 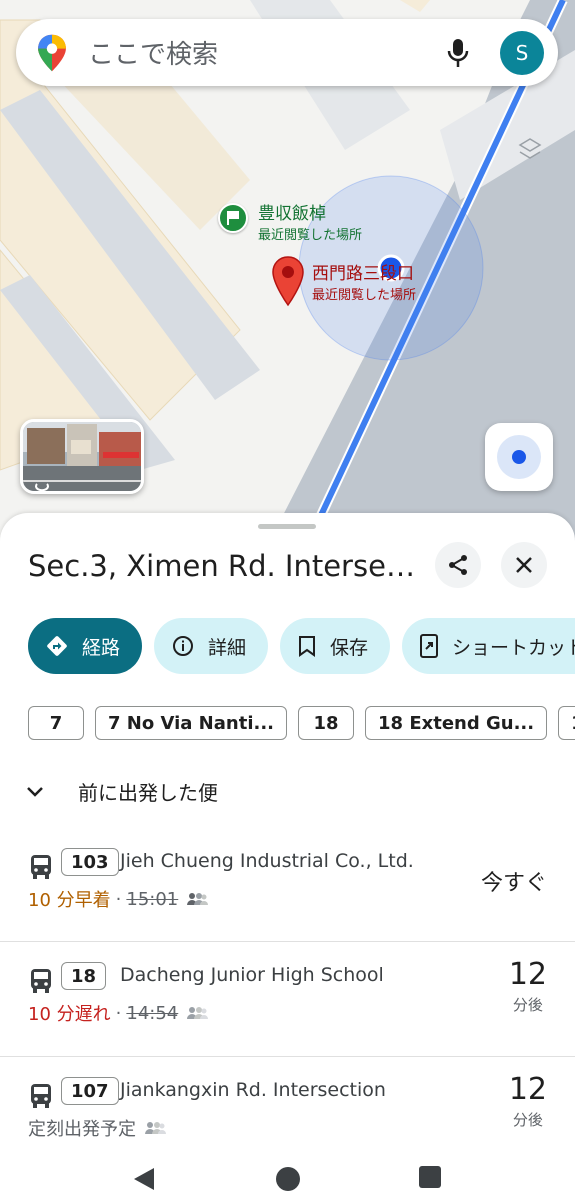 I want to click on scheduled-time: 15:01, so click(x=152, y=899).